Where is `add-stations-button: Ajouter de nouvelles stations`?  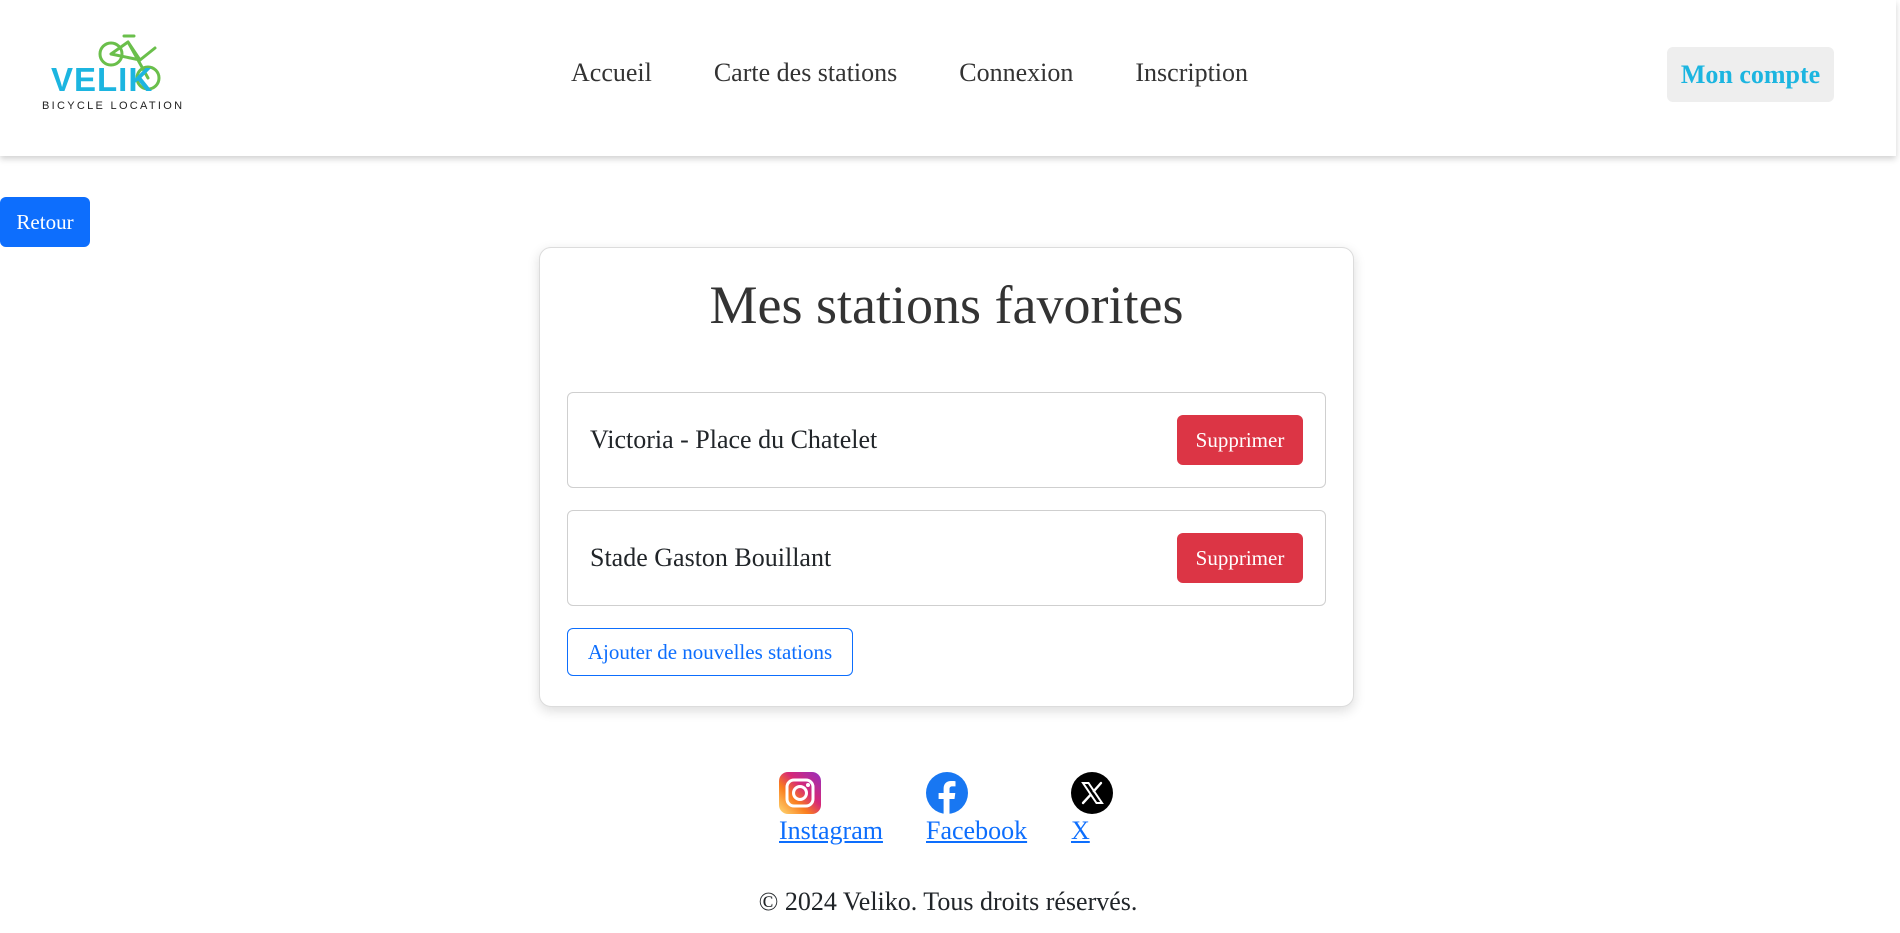
add-stations-button: Ajouter de nouvelles stations is located at coordinates (710, 652).